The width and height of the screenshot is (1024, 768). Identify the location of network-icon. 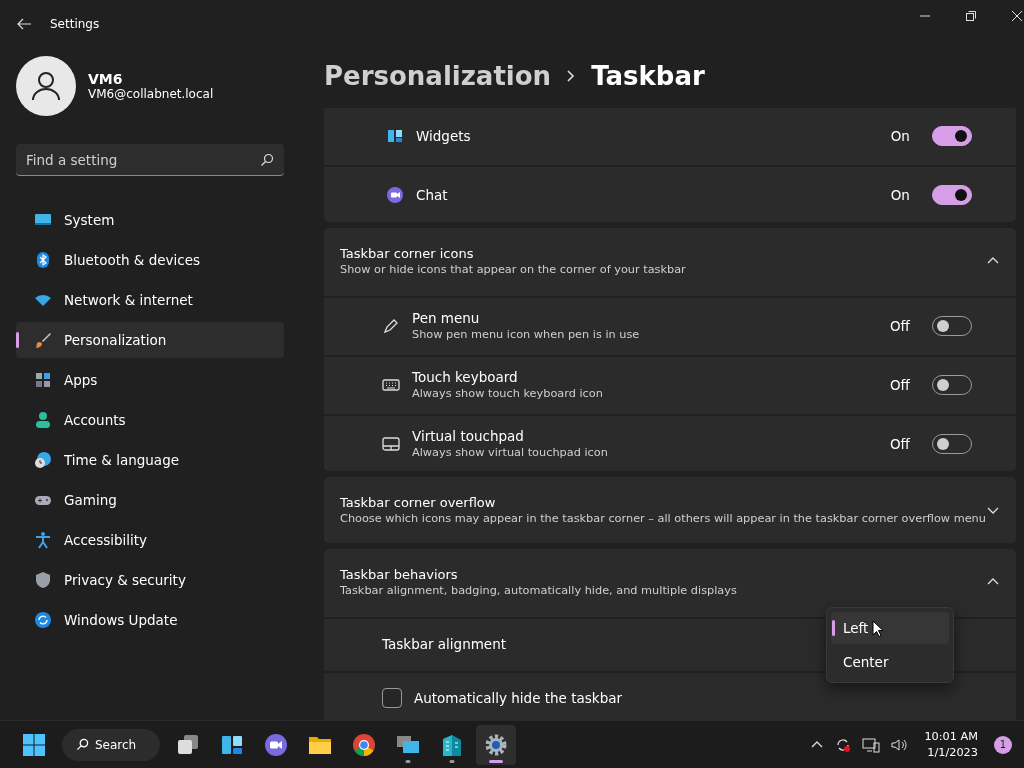
(871, 744).